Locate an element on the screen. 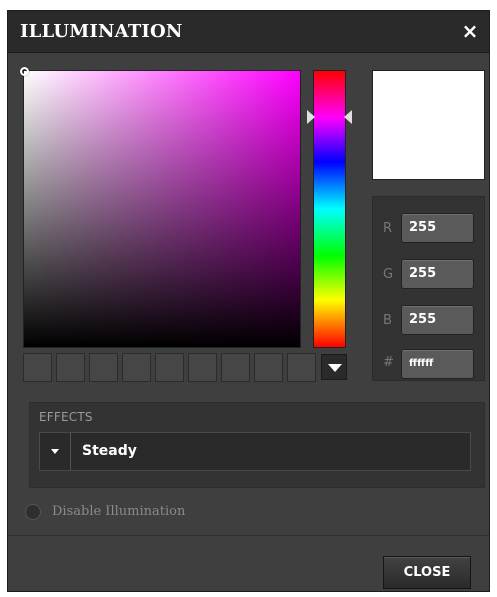 The image size is (497, 597). disable-illumination-row: Disable Illumination is located at coordinates (155, 512).